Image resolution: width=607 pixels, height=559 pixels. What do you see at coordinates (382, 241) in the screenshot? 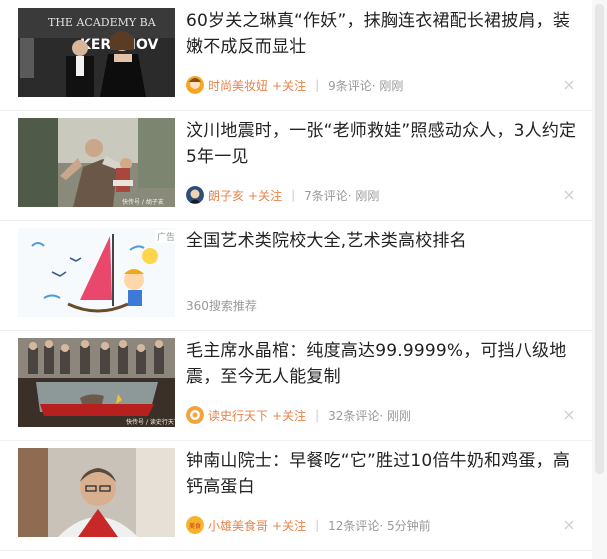
I see `article-title: 全国艺术类院校大全,艺术类高校排名` at bounding box center [382, 241].